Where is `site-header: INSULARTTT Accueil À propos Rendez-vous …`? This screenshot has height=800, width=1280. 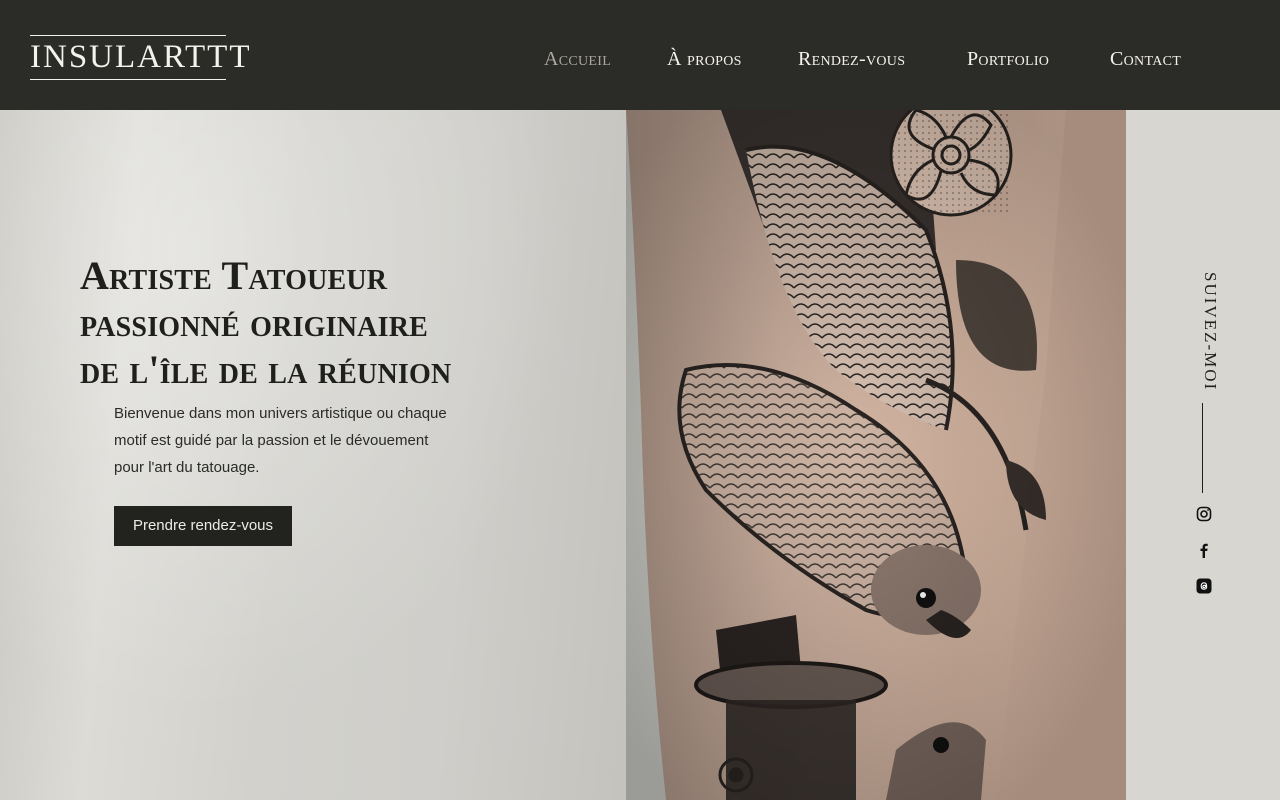 site-header: INSULARTTT Accueil À propos Rendez-vous … is located at coordinates (640, 55).